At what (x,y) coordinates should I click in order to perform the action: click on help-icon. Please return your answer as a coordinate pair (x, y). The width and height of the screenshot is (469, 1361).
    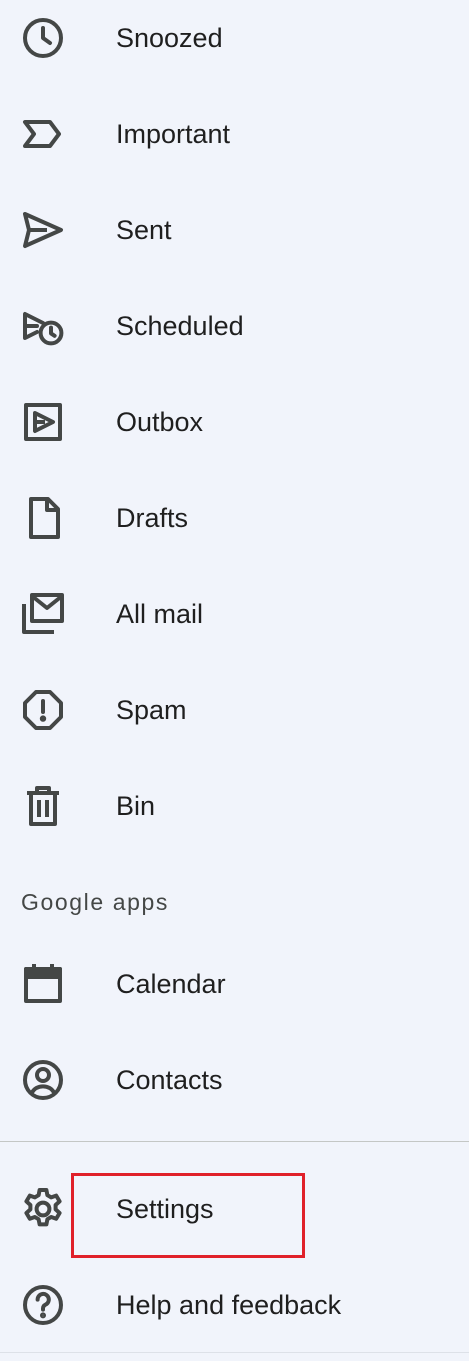
    Looking at the image, I should click on (43, 1305).